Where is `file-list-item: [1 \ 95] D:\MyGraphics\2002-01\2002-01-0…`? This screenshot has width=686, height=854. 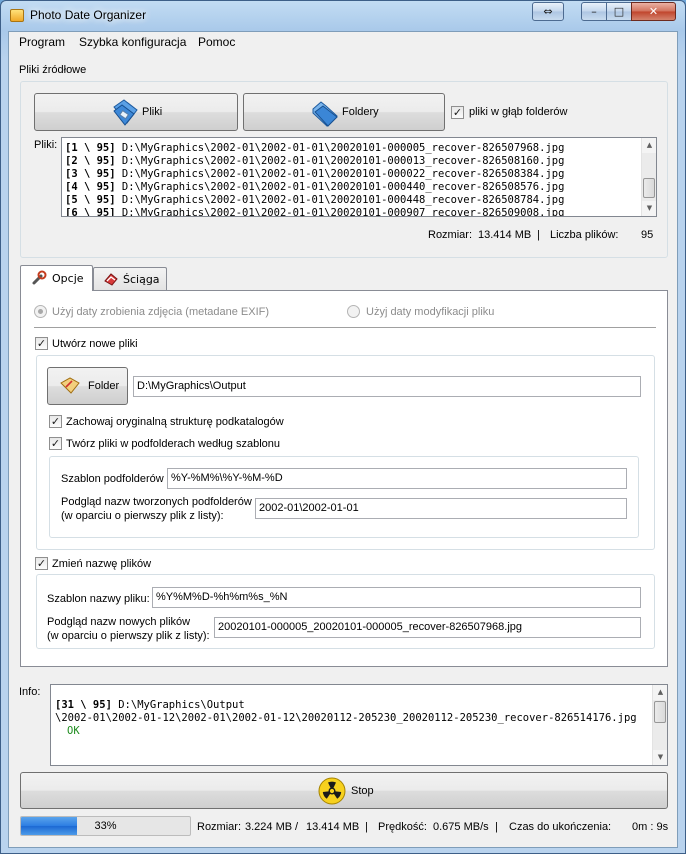 file-list-item: [1 \ 95] D:\MyGraphics\2002-01\2002-01-0… is located at coordinates (314, 148).